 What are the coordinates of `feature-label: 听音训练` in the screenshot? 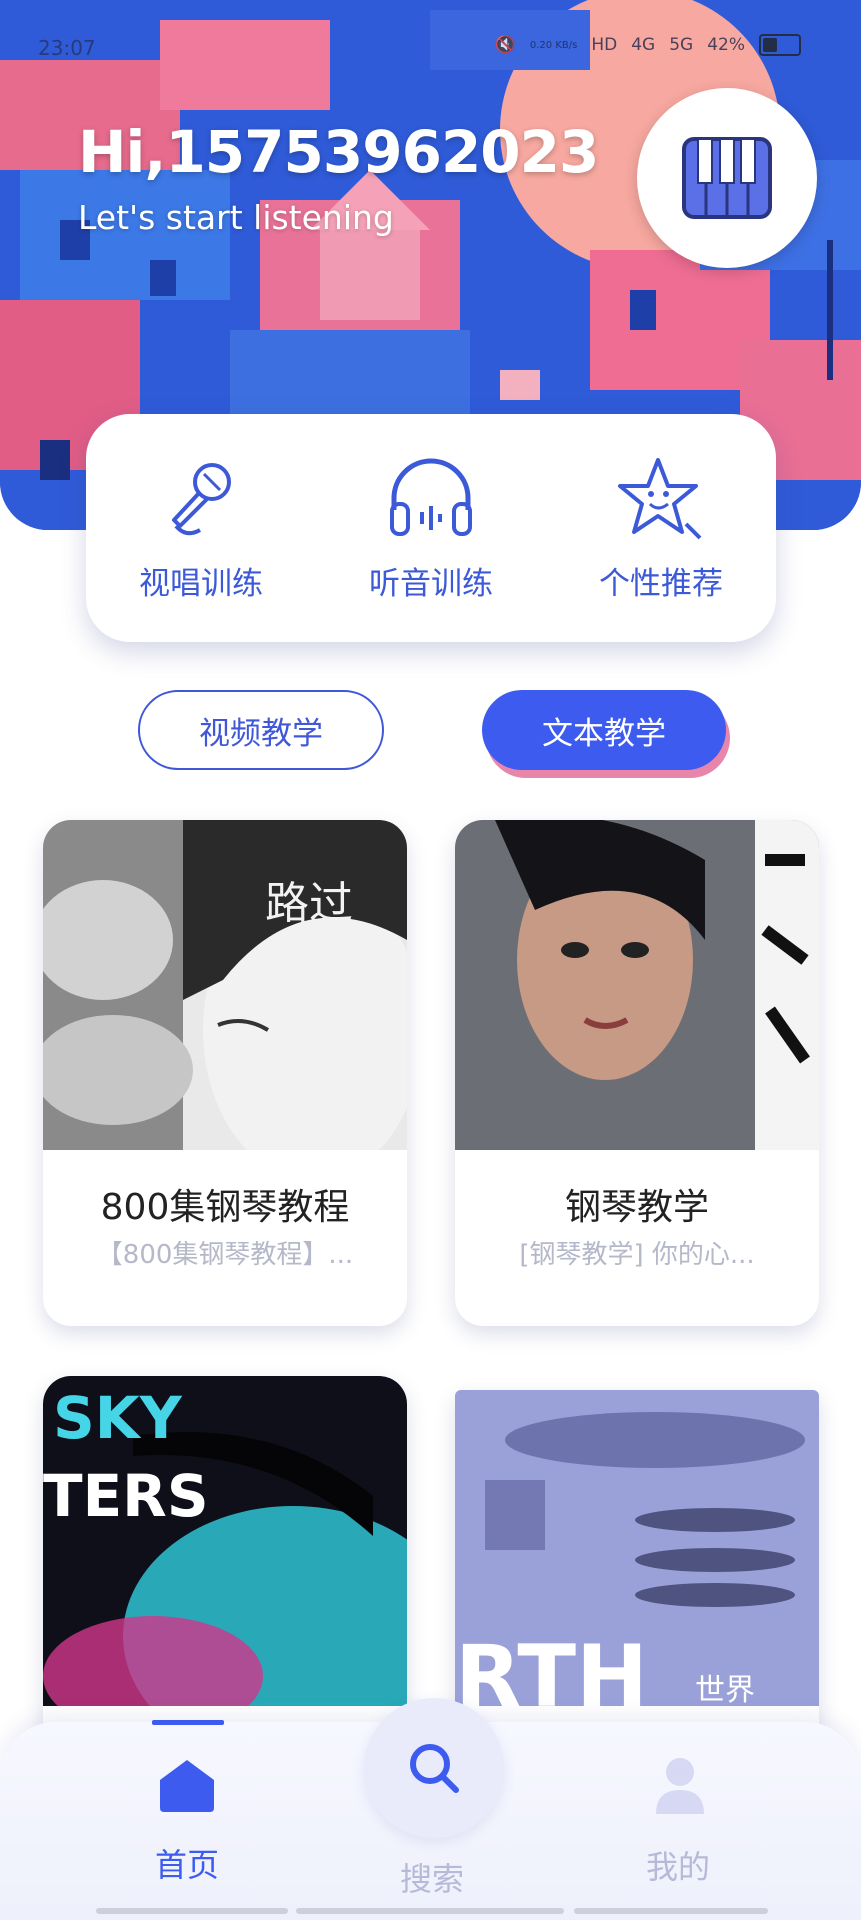 It's located at (431, 583).